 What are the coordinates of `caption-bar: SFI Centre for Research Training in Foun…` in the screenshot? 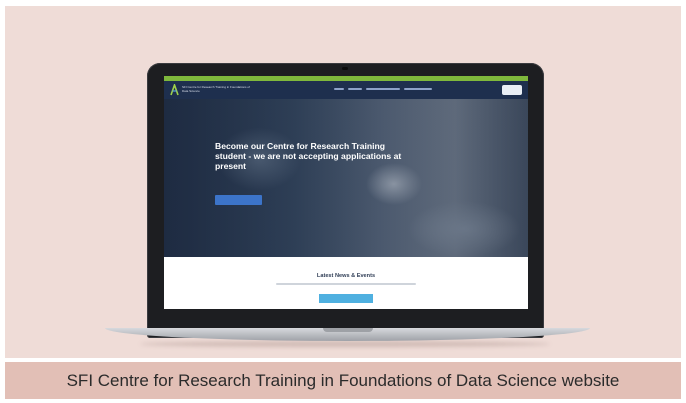 It's located at (343, 380).